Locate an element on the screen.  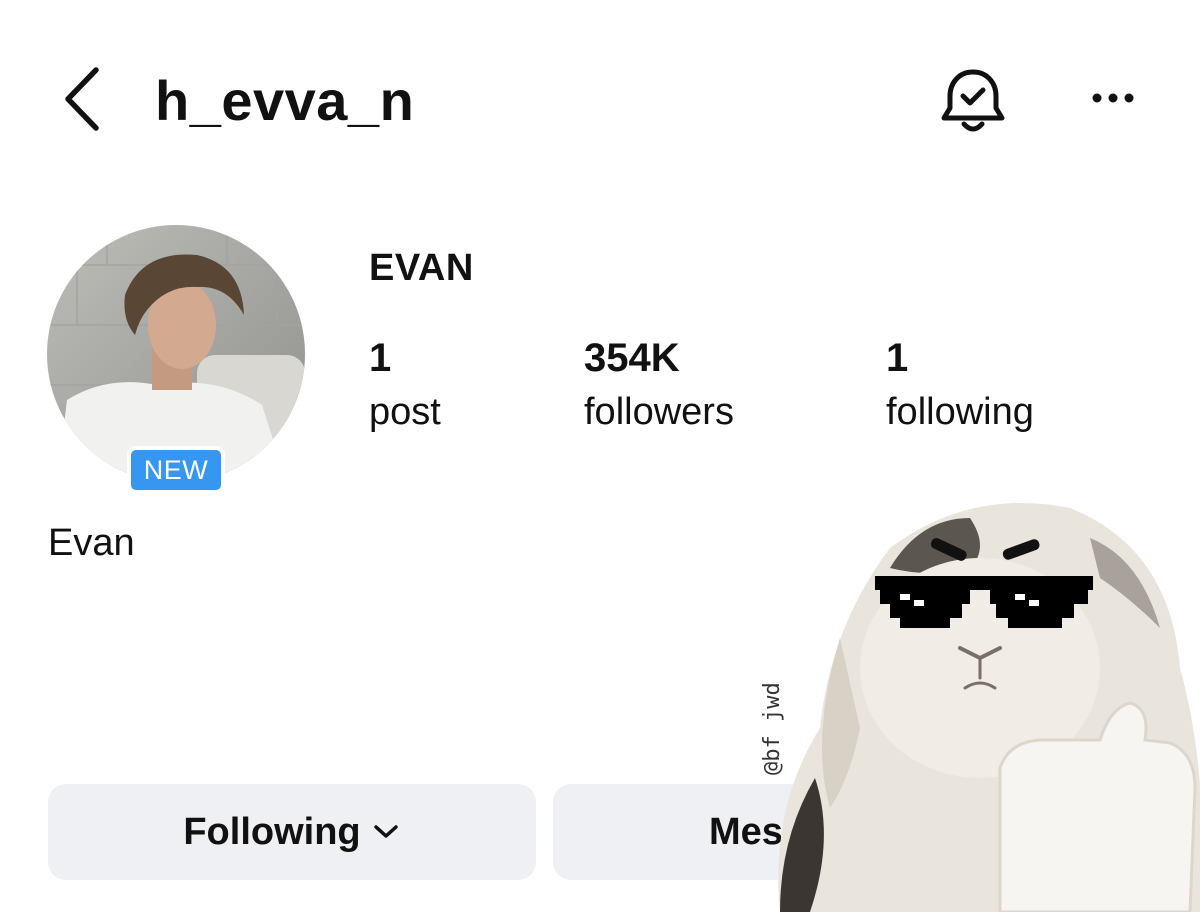
back-button is located at coordinates (82, 99).